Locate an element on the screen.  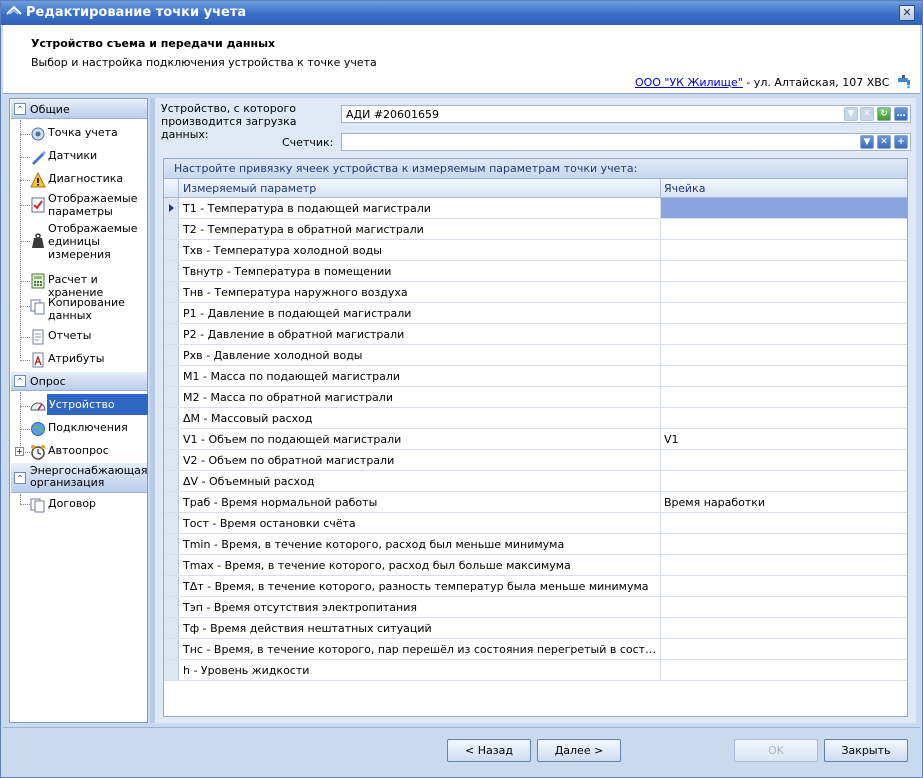
close-window-button: ✕ is located at coordinates (907, 13).